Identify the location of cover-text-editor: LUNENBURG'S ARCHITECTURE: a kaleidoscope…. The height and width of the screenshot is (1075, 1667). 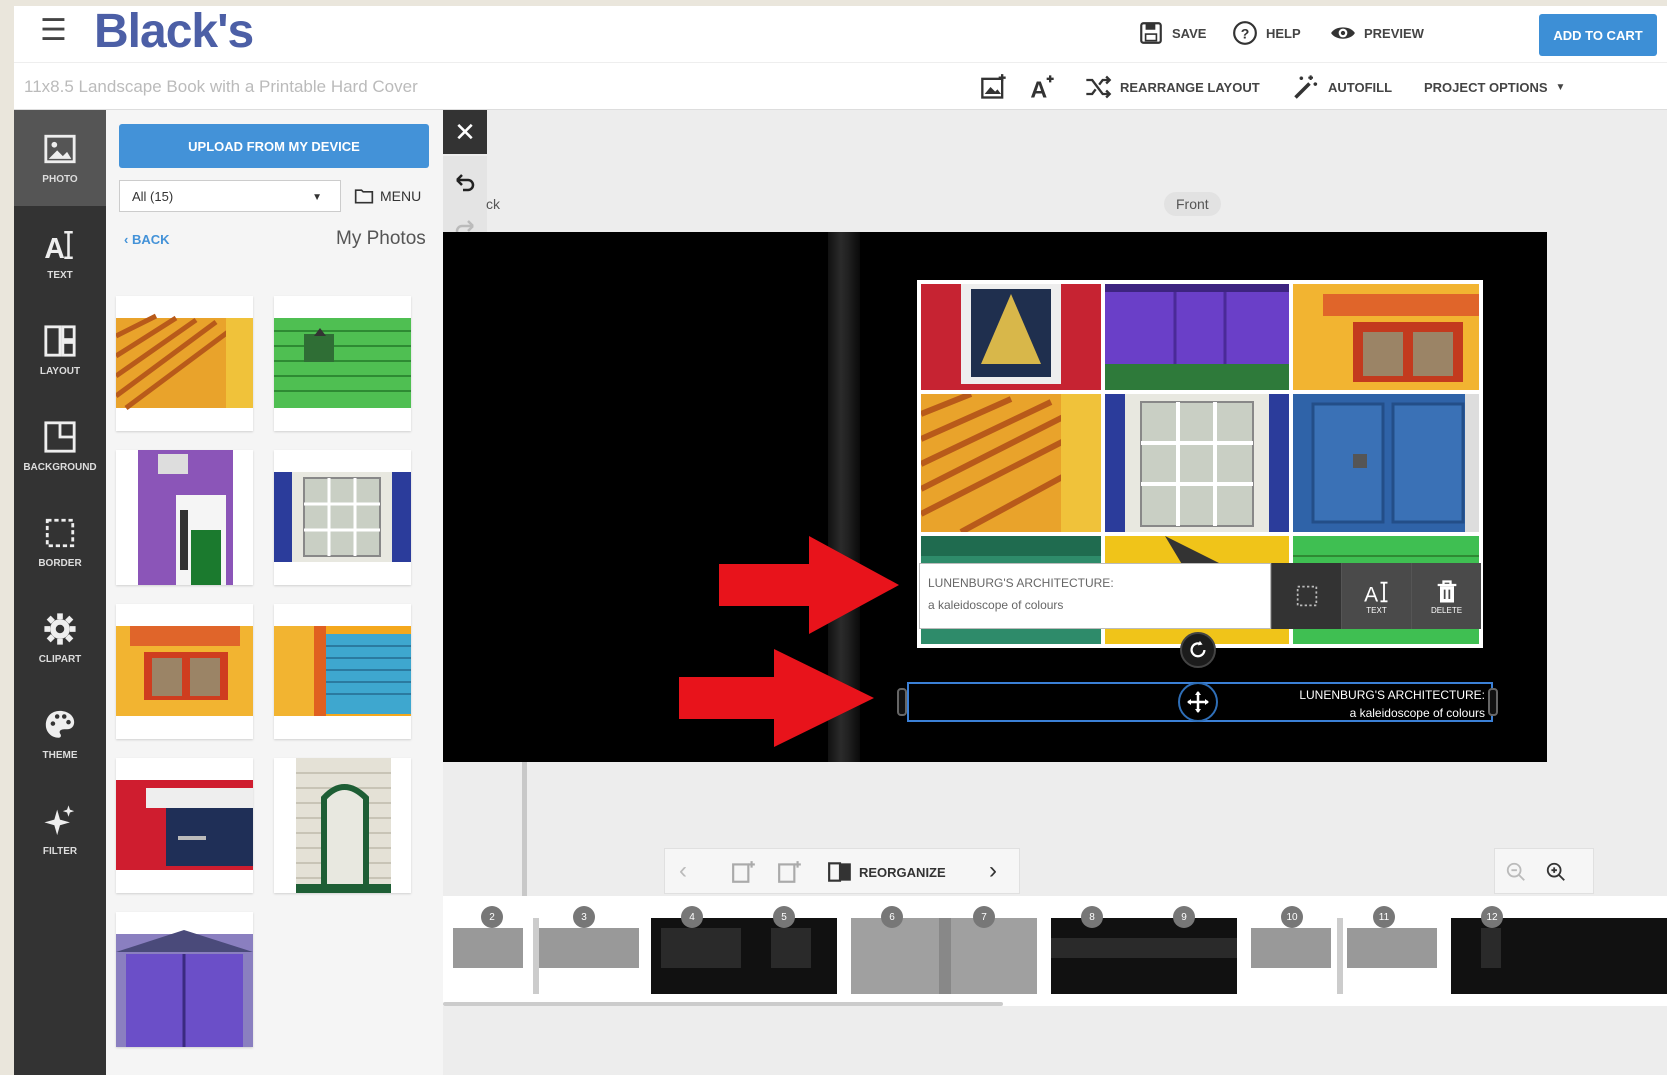
(1095, 596).